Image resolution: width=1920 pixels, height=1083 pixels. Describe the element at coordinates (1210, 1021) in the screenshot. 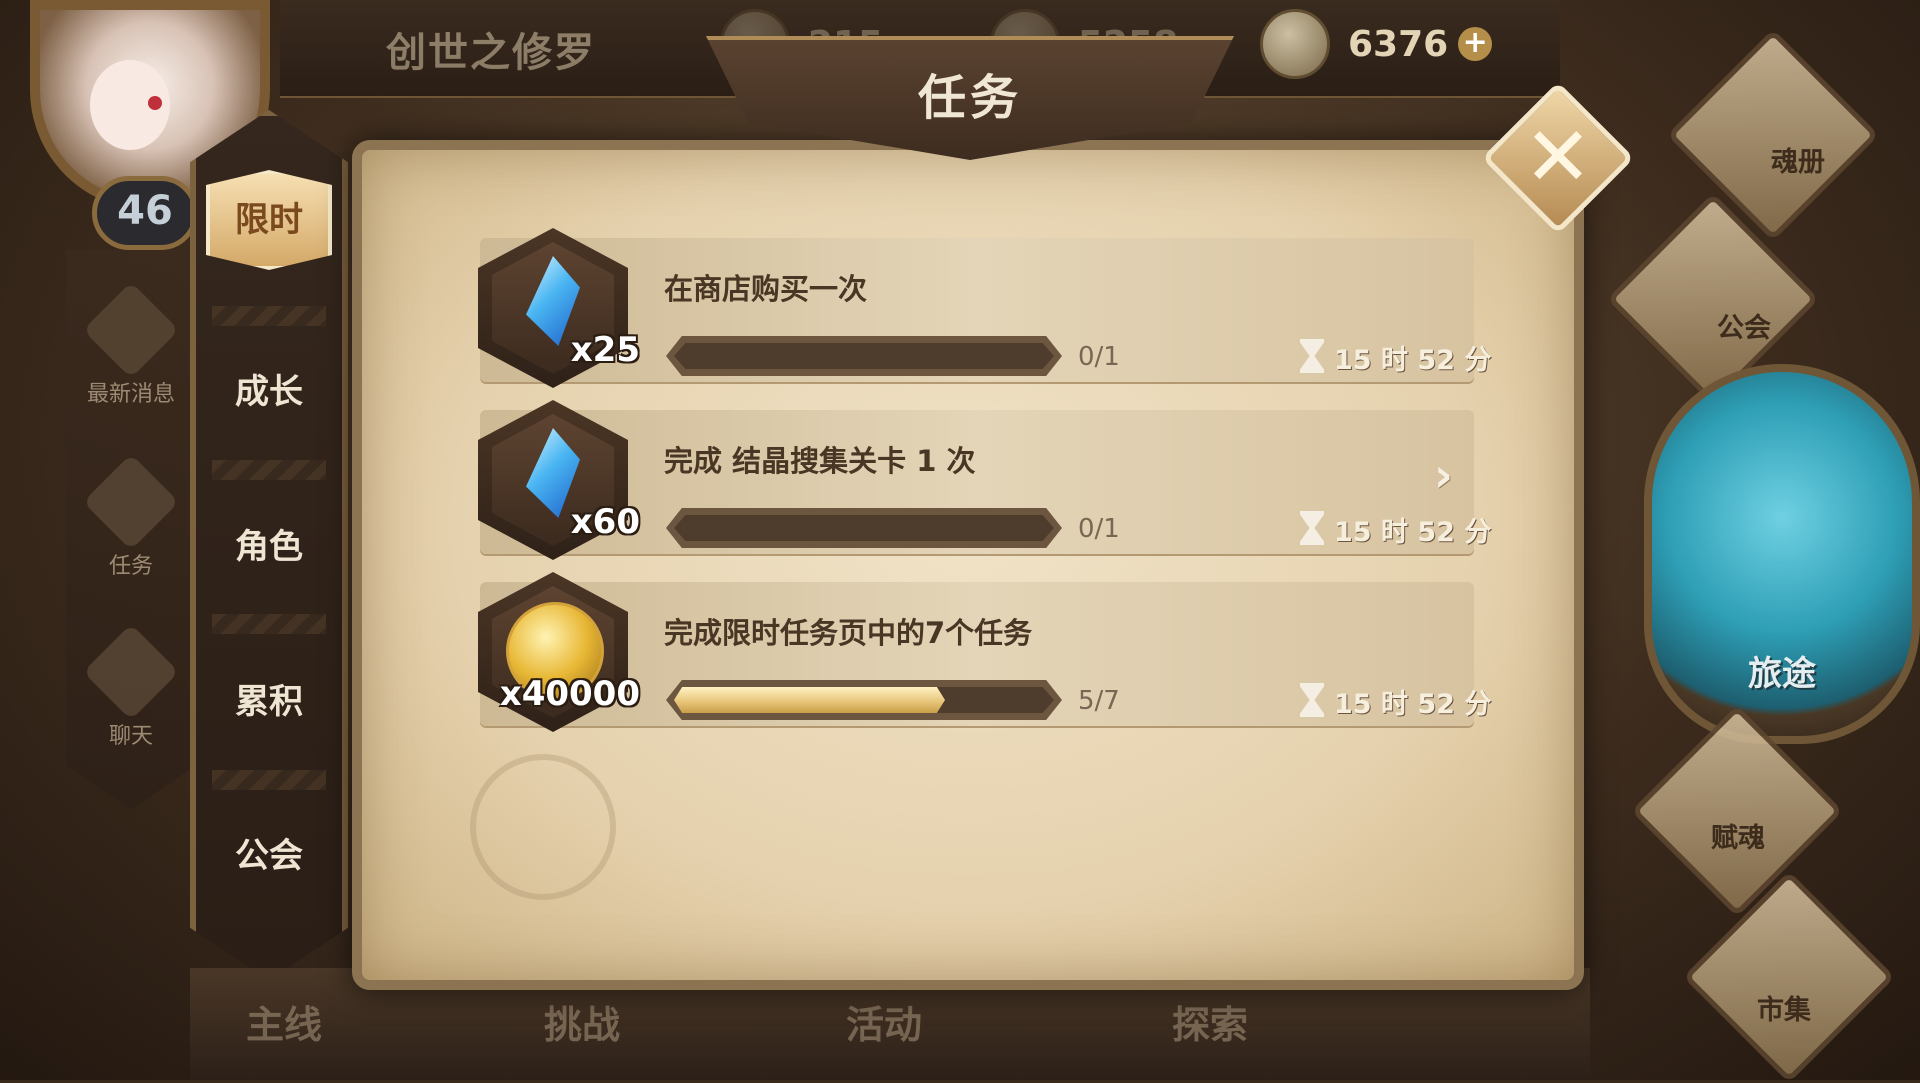

I see `bottom-tab-explore: 探索` at that location.